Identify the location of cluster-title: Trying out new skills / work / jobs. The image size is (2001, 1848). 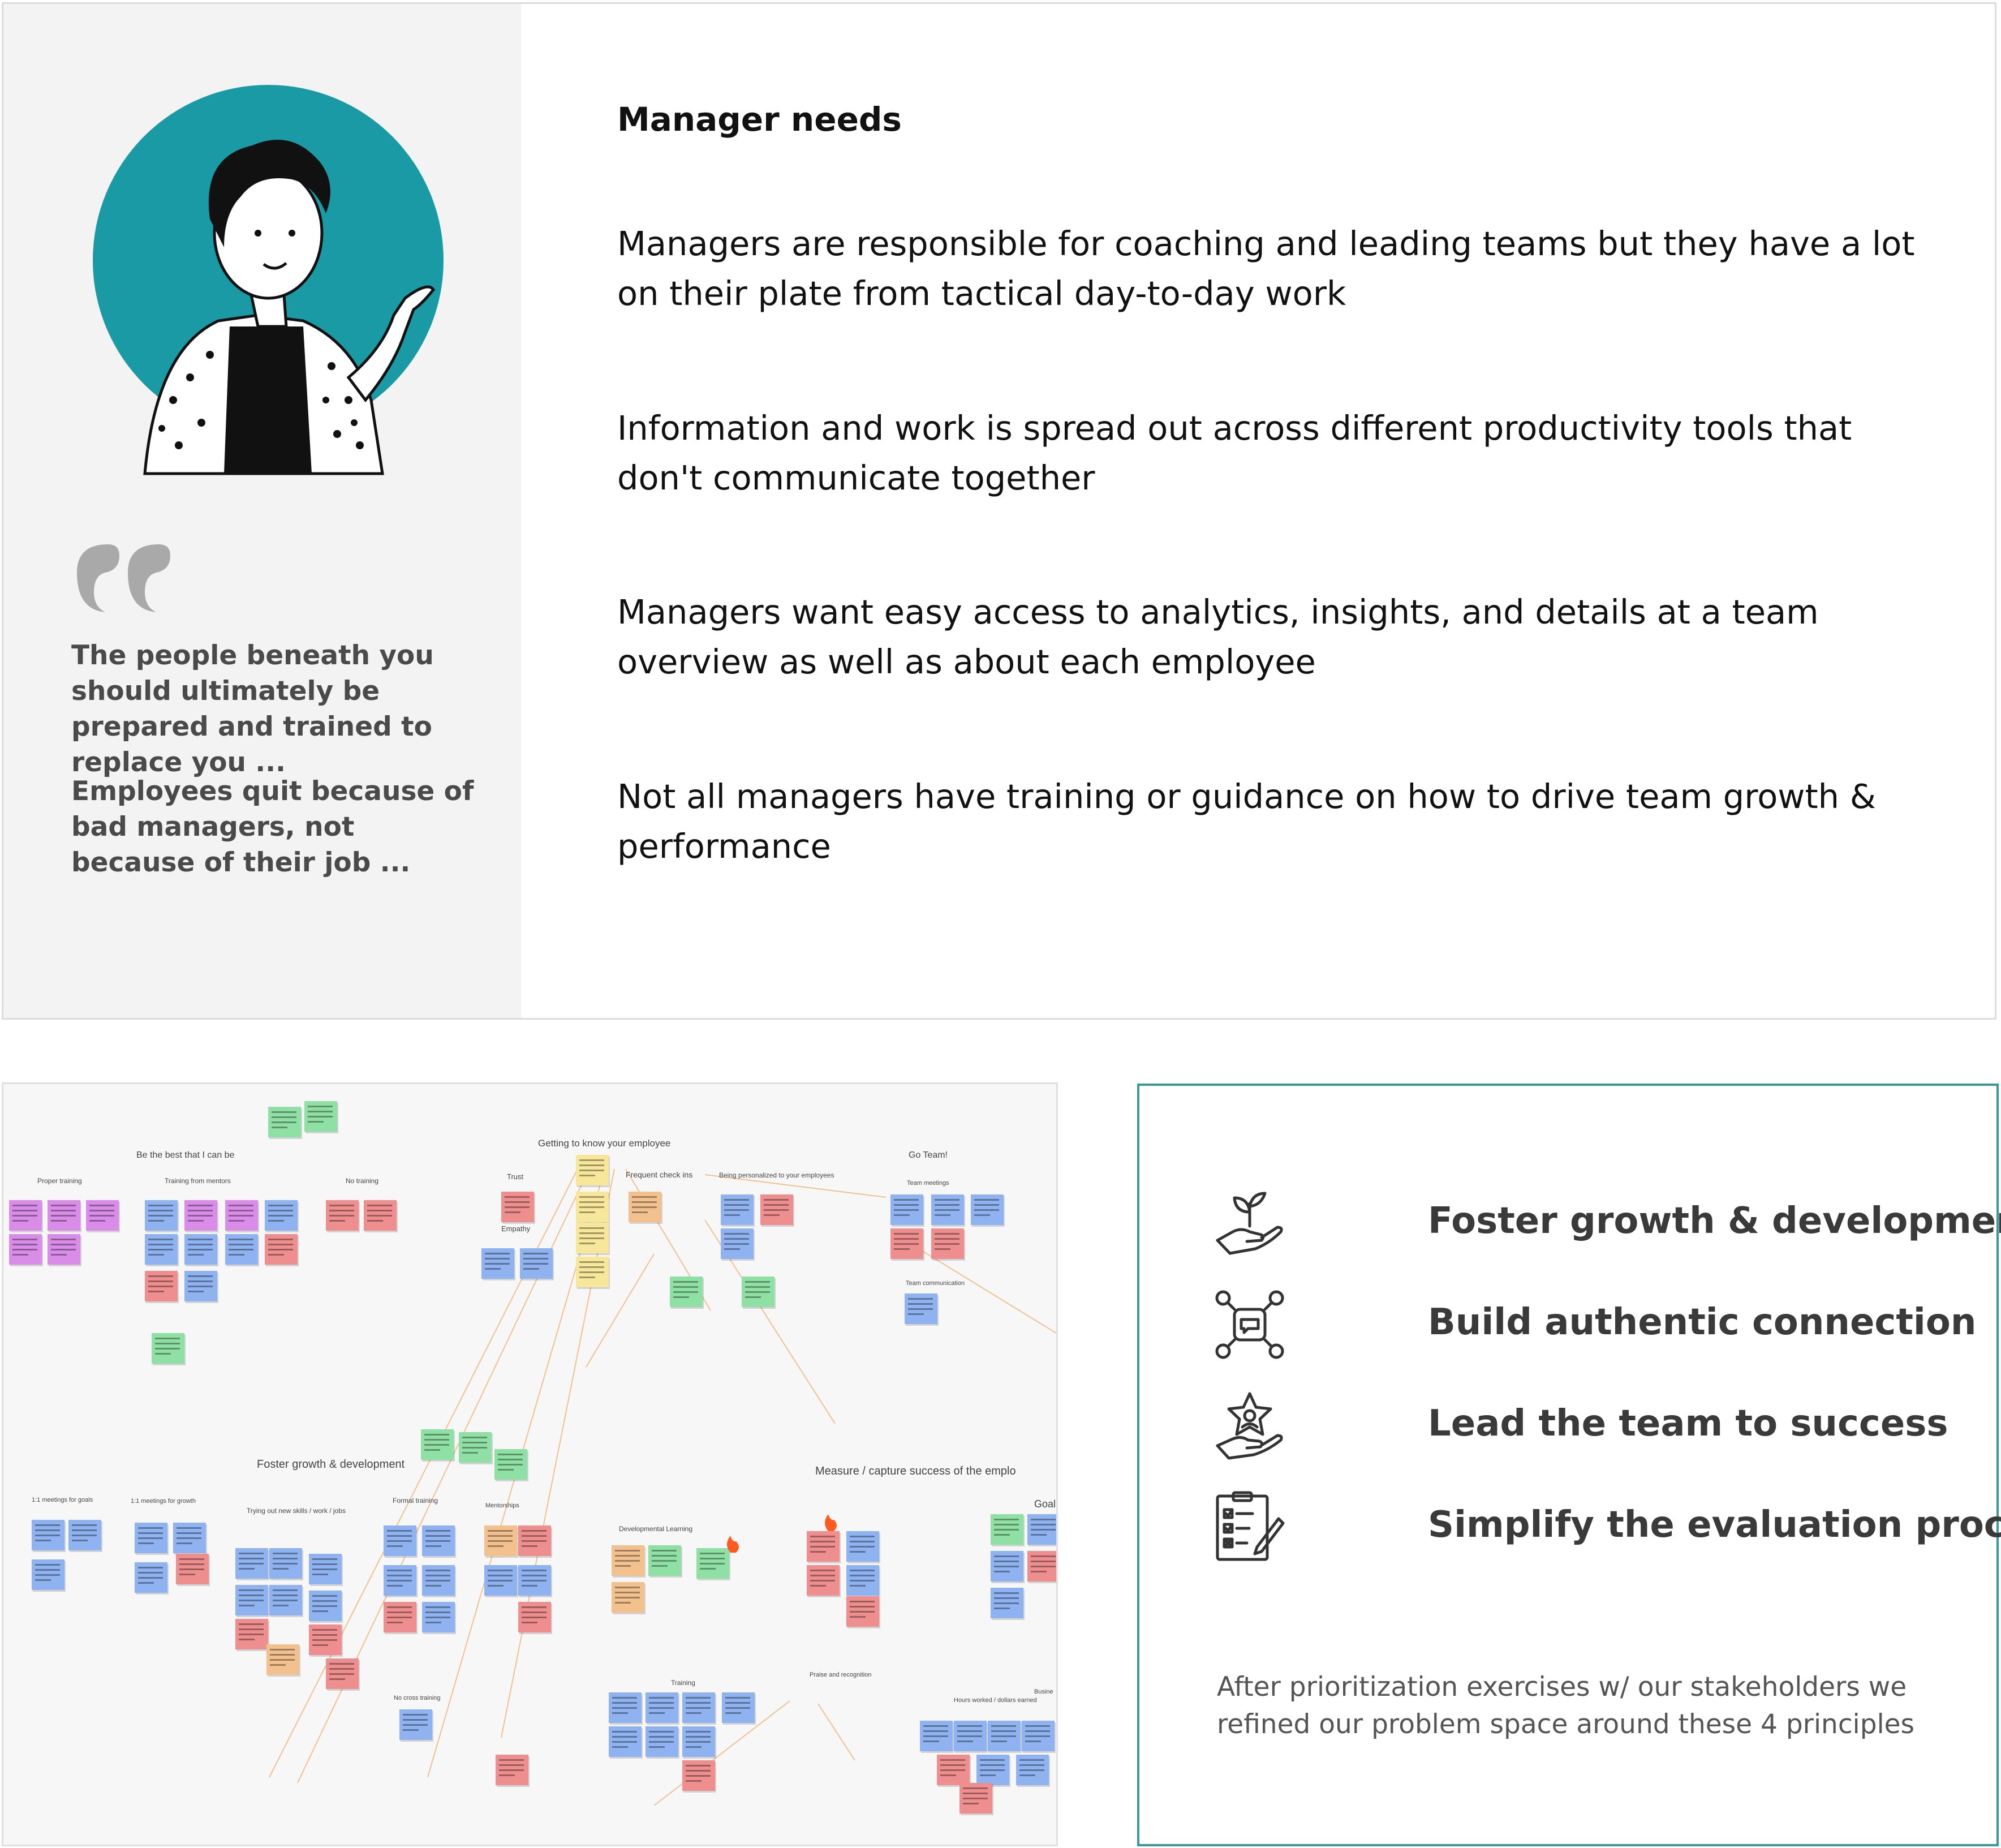
(297, 1511).